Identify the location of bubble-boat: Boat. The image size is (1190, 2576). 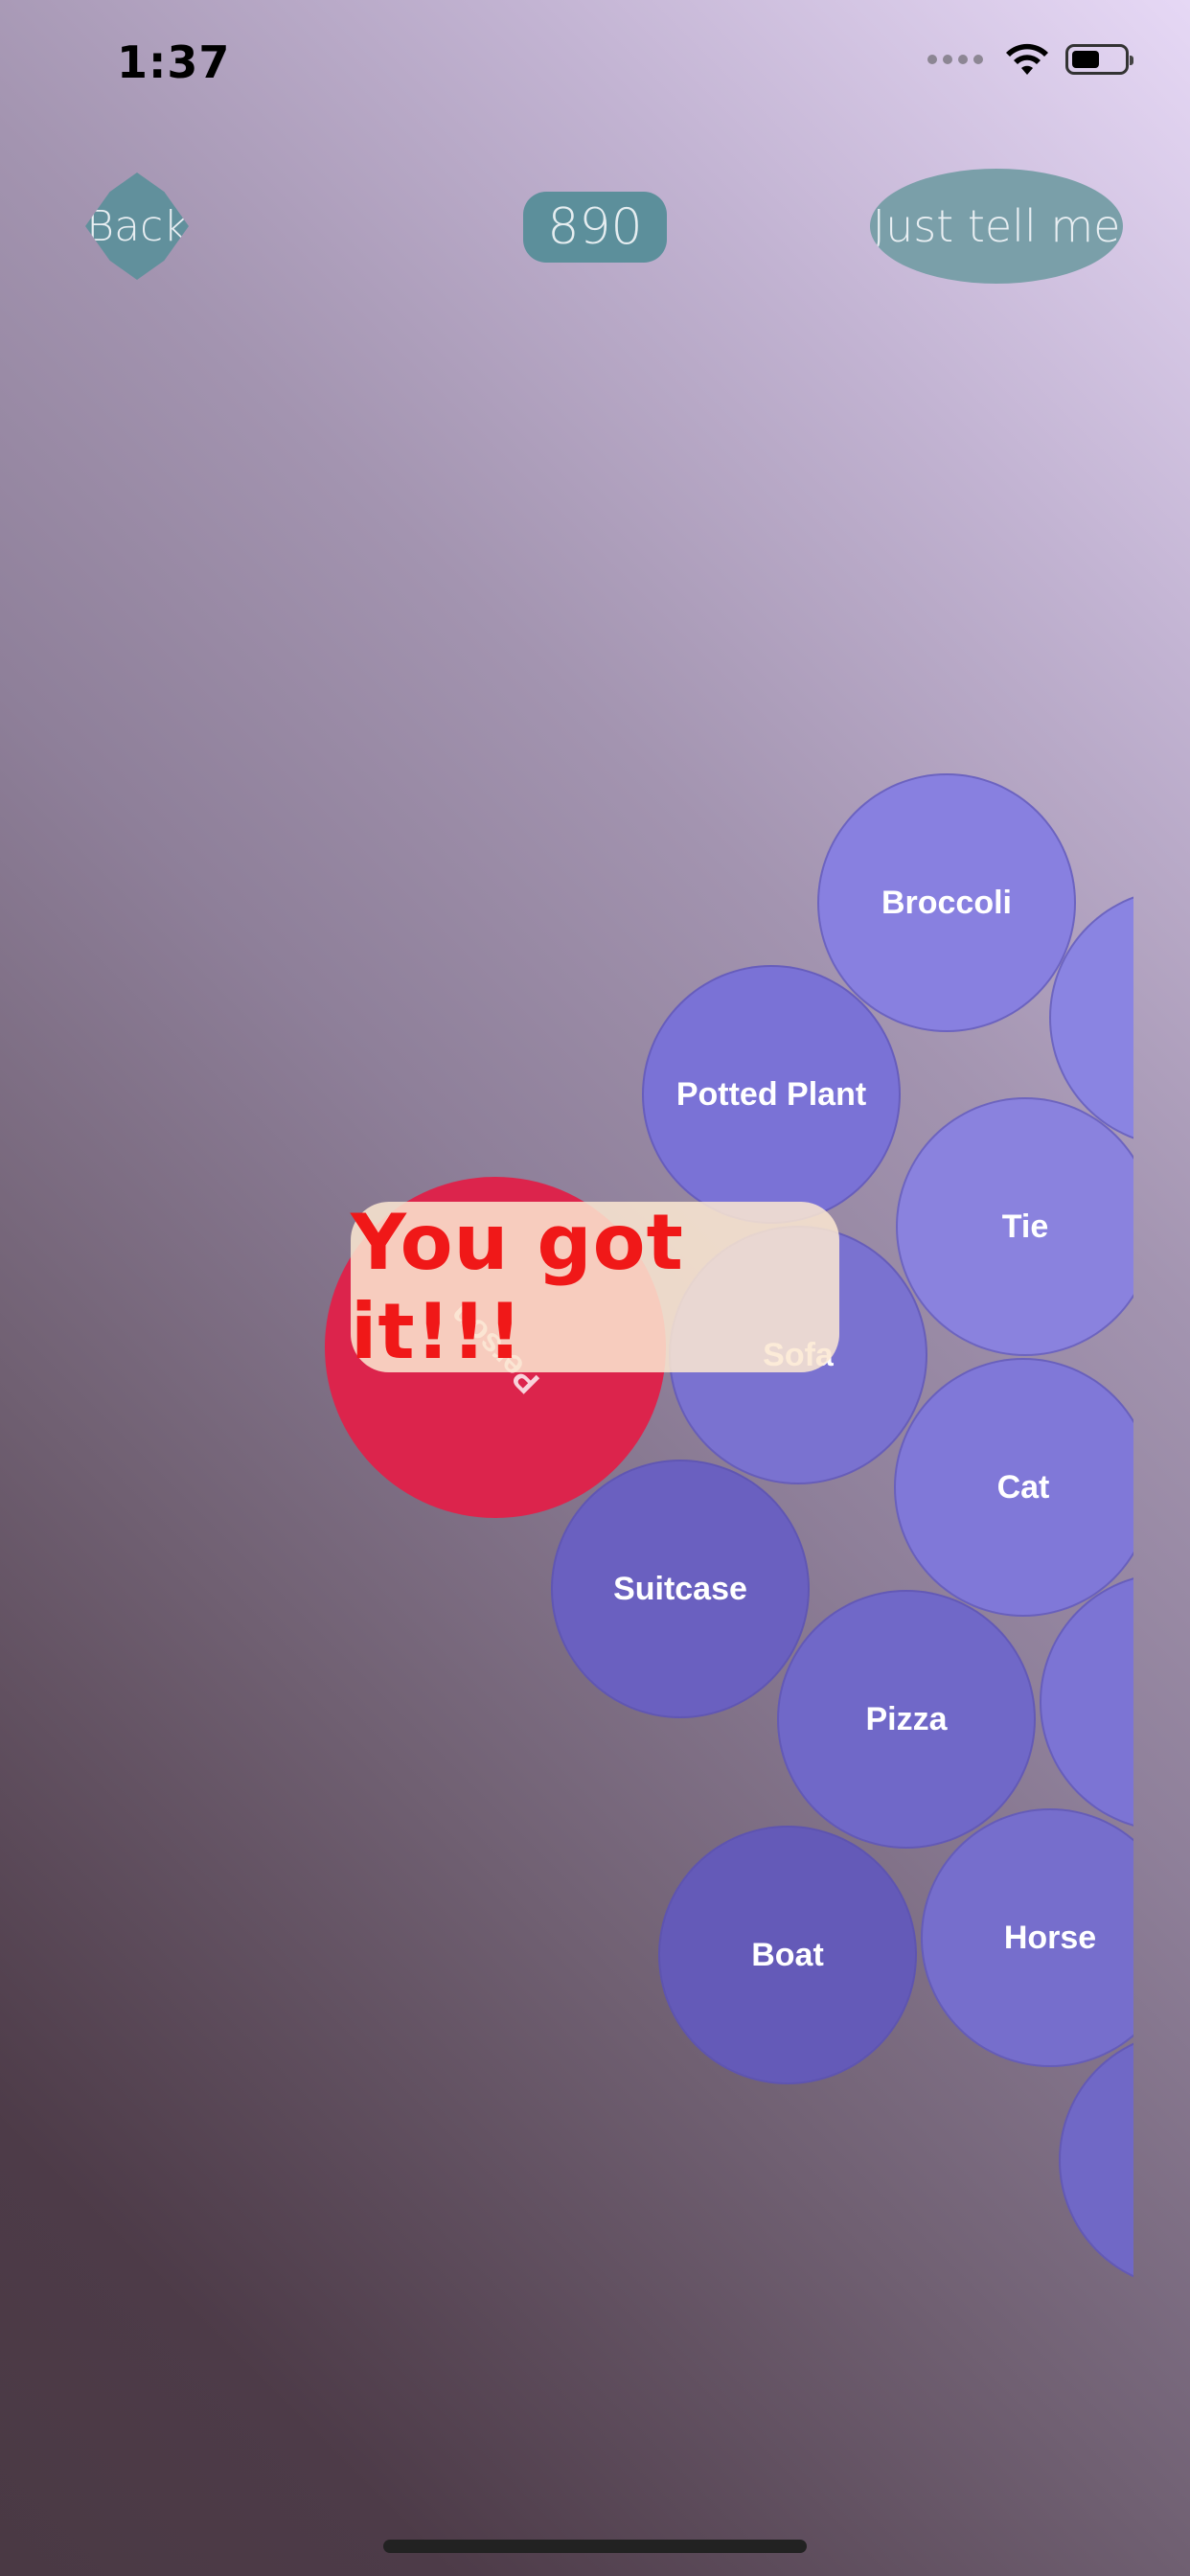
(788, 1955).